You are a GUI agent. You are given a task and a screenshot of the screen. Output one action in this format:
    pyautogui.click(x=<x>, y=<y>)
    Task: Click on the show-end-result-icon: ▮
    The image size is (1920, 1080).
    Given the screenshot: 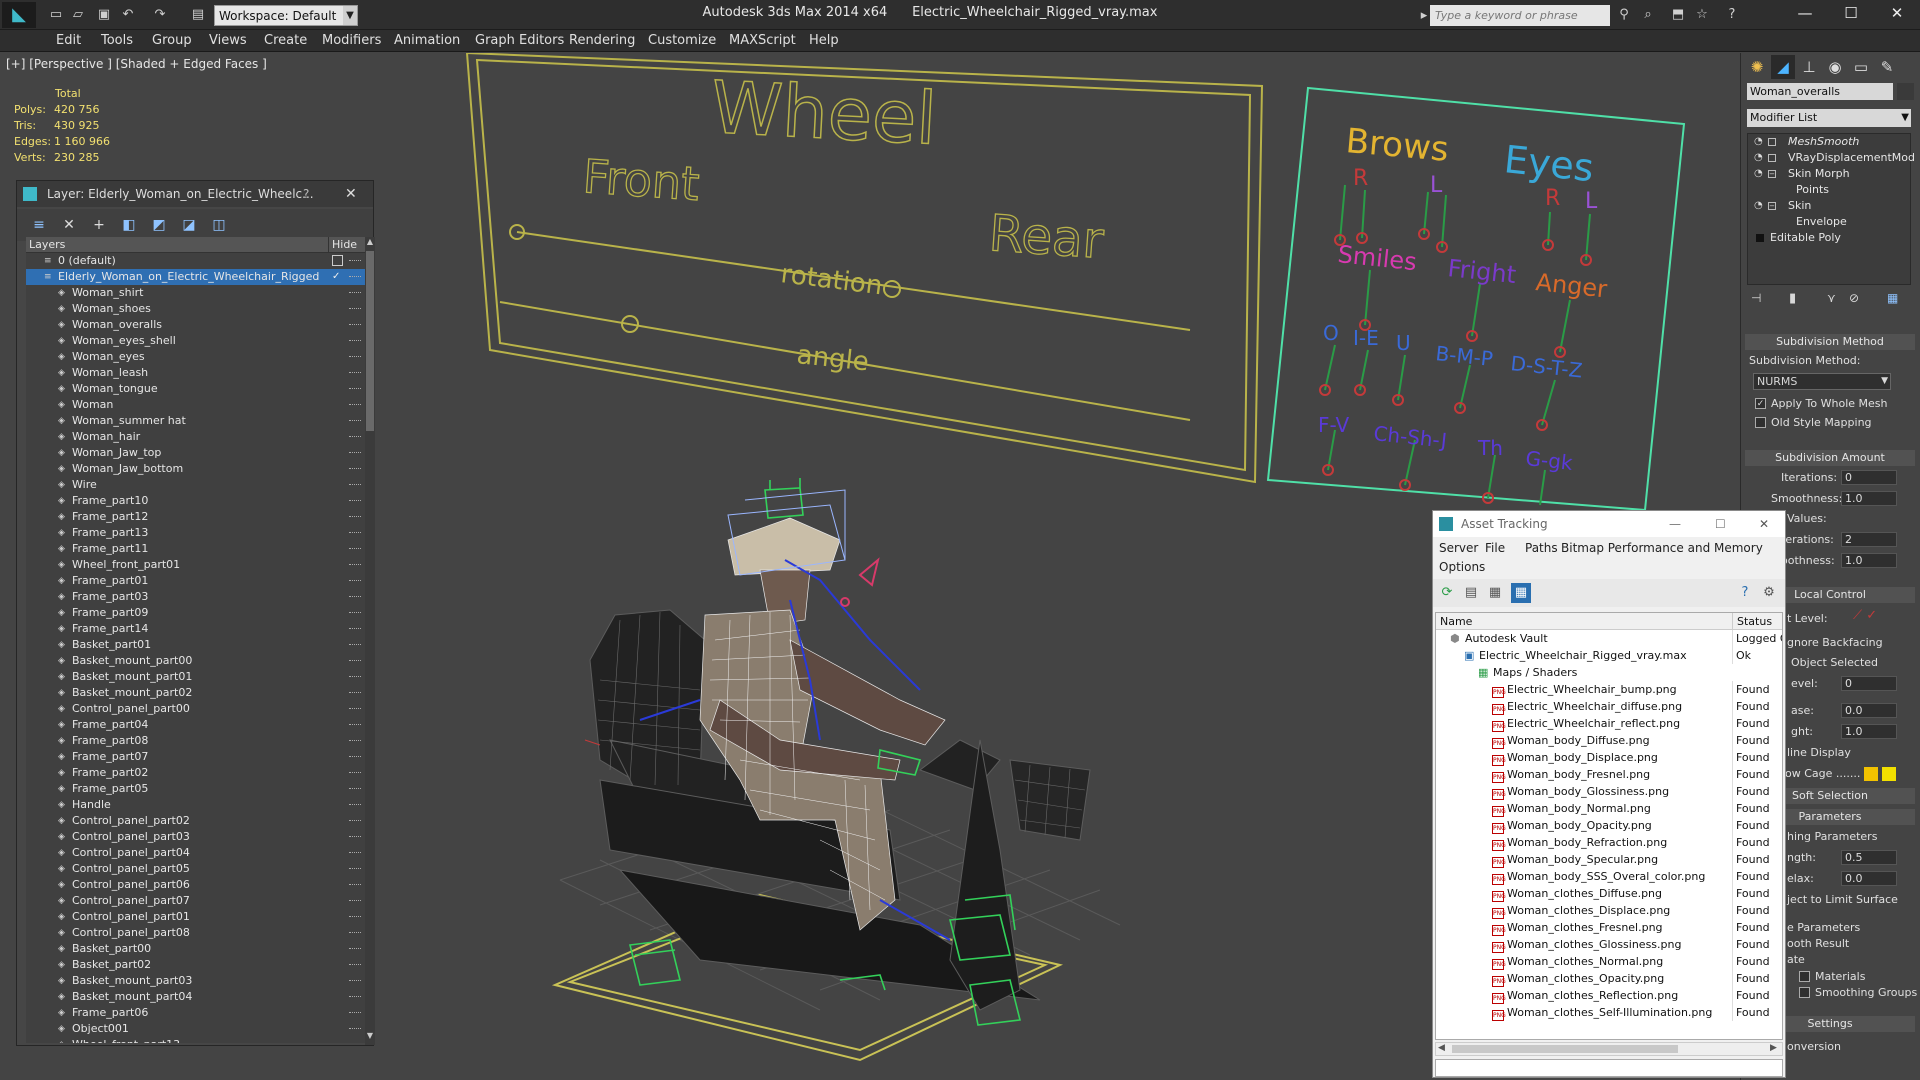 What is the action you would take?
    pyautogui.click(x=1792, y=298)
    